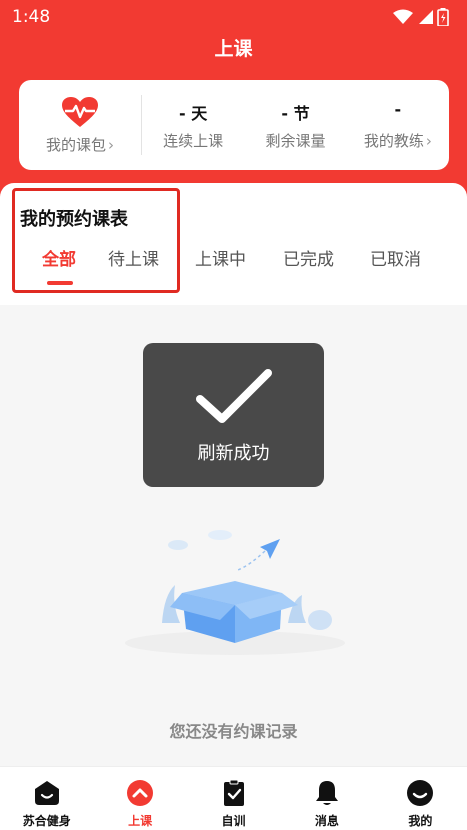 The width and height of the screenshot is (467, 830). What do you see at coordinates (326, 821) in the screenshot?
I see `tabbar-label: 消息` at bounding box center [326, 821].